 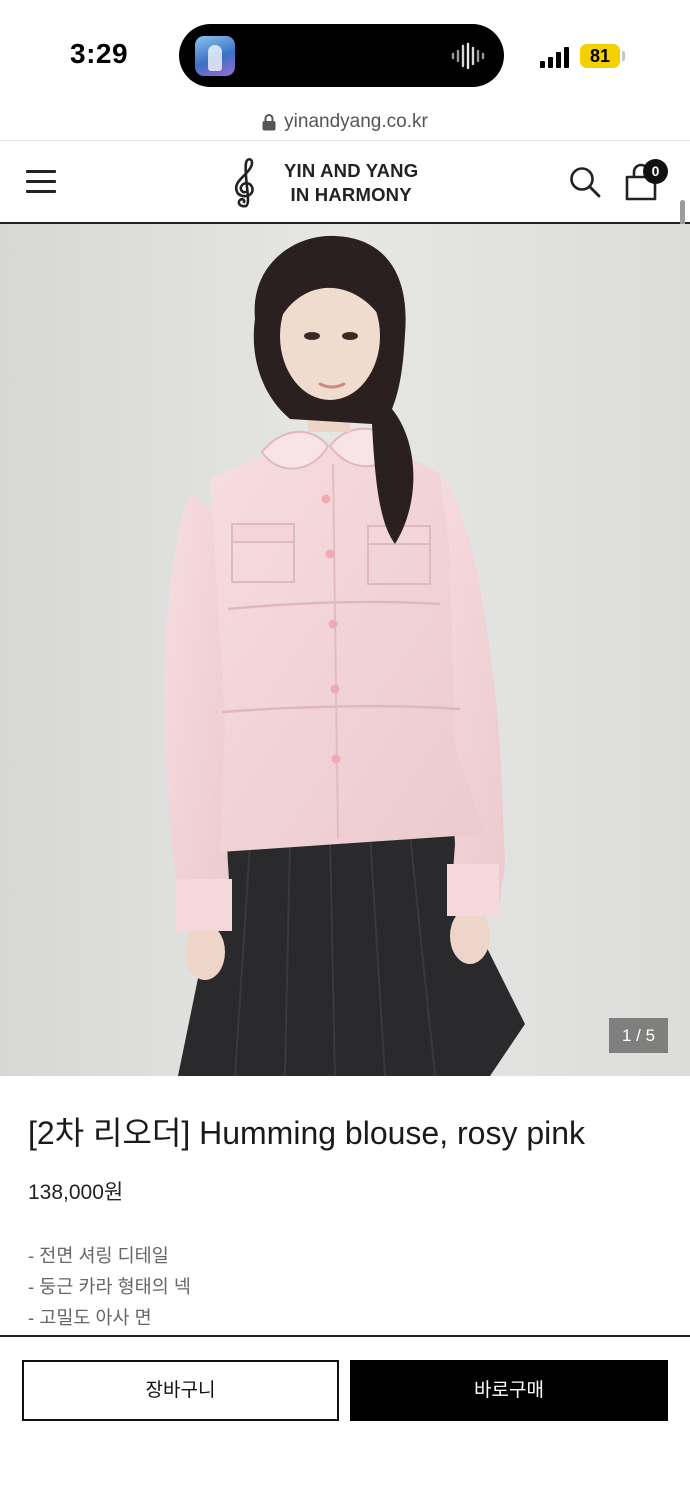 What do you see at coordinates (307, 1133) in the screenshot?
I see `product-title: [2차 리오더] Humming blouse, rosy pink` at bounding box center [307, 1133].